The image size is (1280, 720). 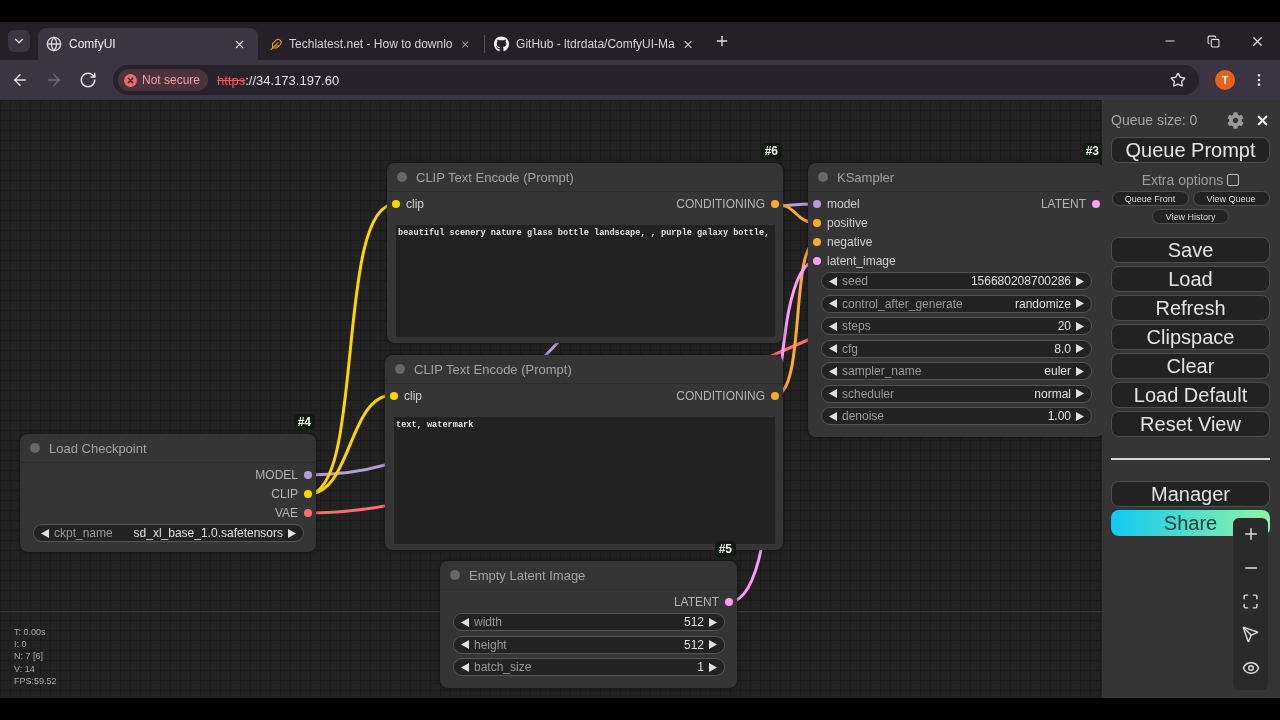 I want to click on slot-label: MODEL, so click(x=276, y=475).